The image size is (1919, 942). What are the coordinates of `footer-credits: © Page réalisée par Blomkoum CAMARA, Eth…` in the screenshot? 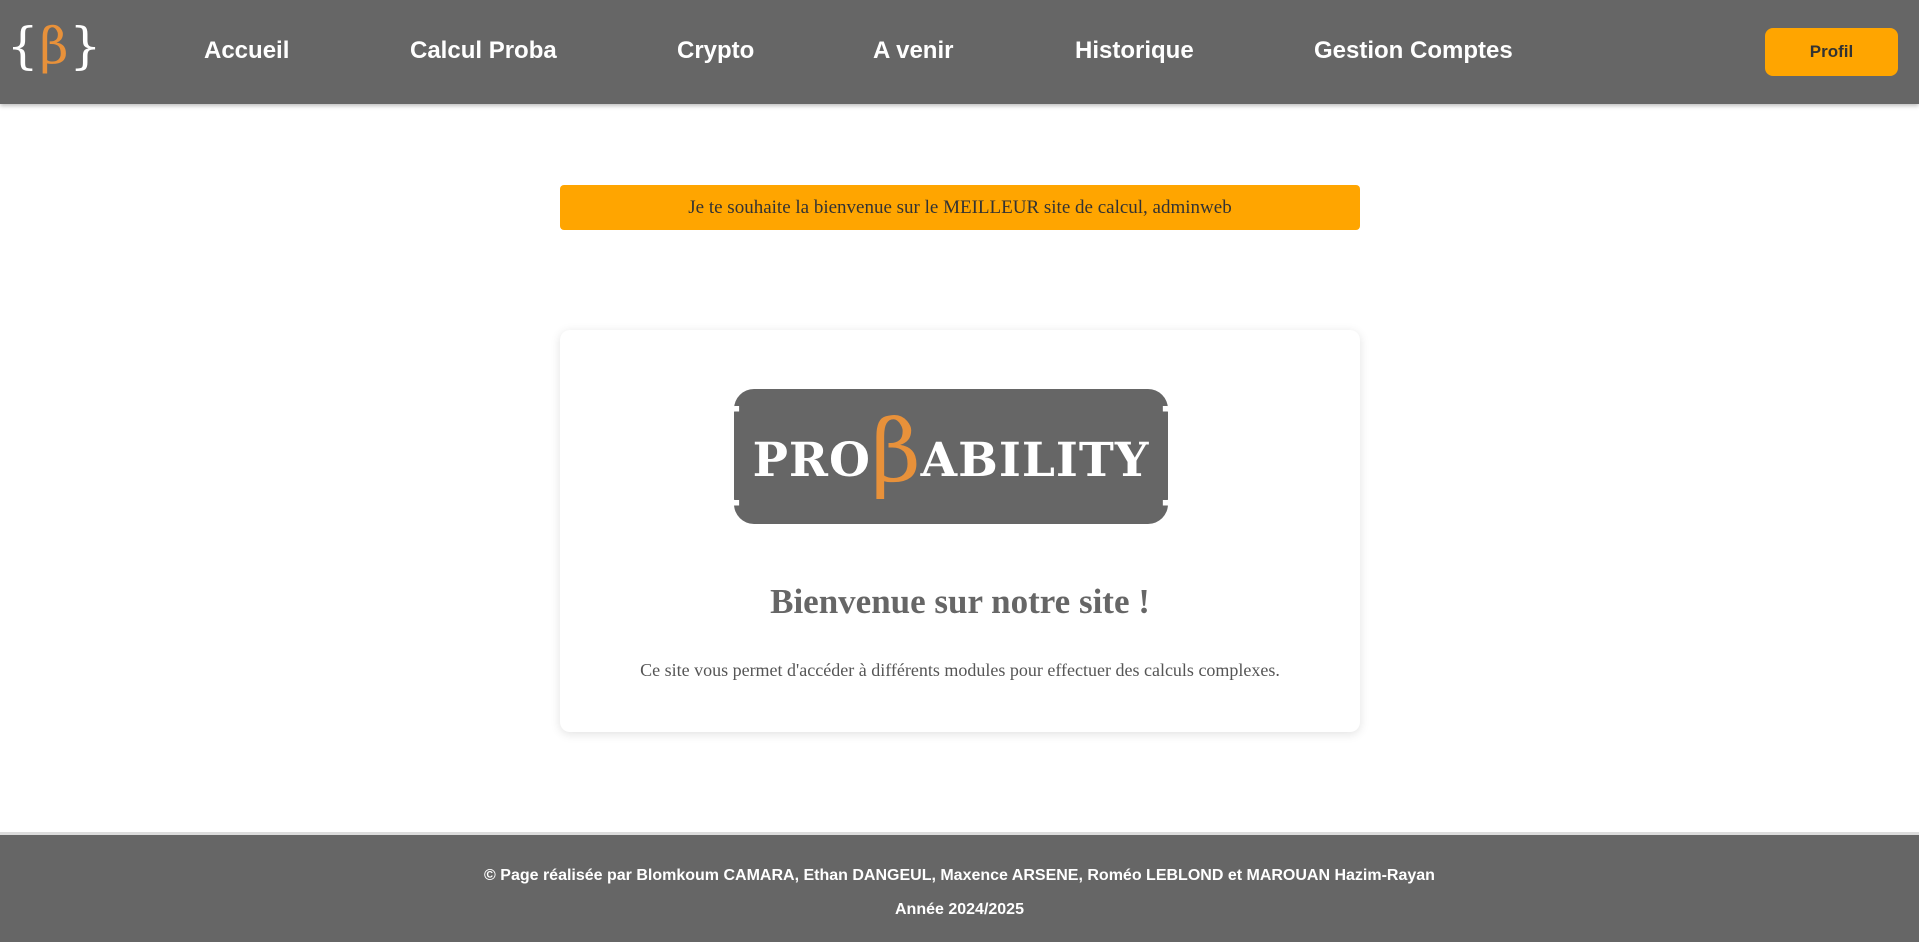 It's located at (959, 875).